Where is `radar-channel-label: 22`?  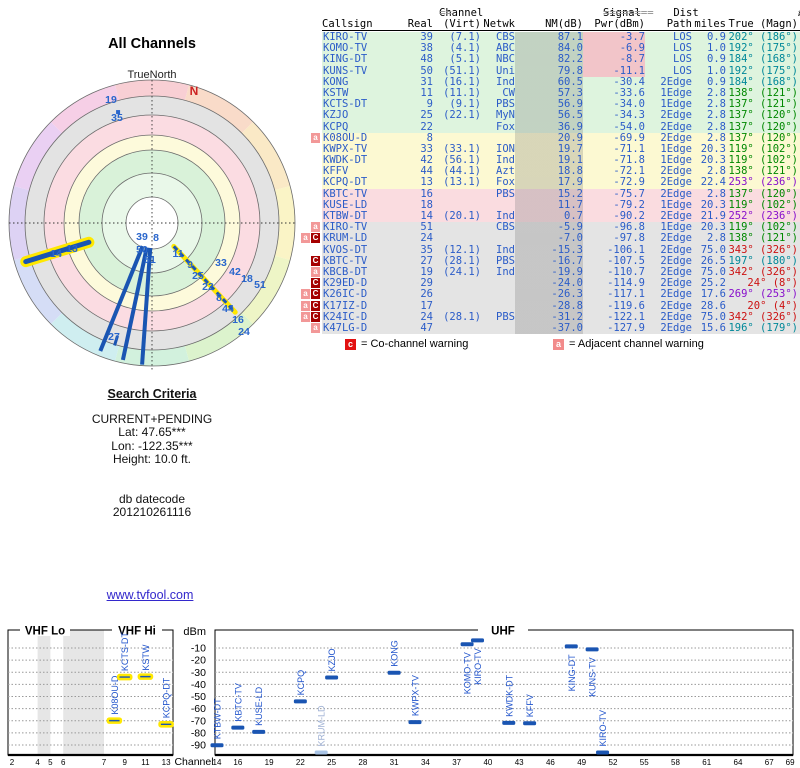 radar-channel-label: 22 is located at coordinates (208, 287).